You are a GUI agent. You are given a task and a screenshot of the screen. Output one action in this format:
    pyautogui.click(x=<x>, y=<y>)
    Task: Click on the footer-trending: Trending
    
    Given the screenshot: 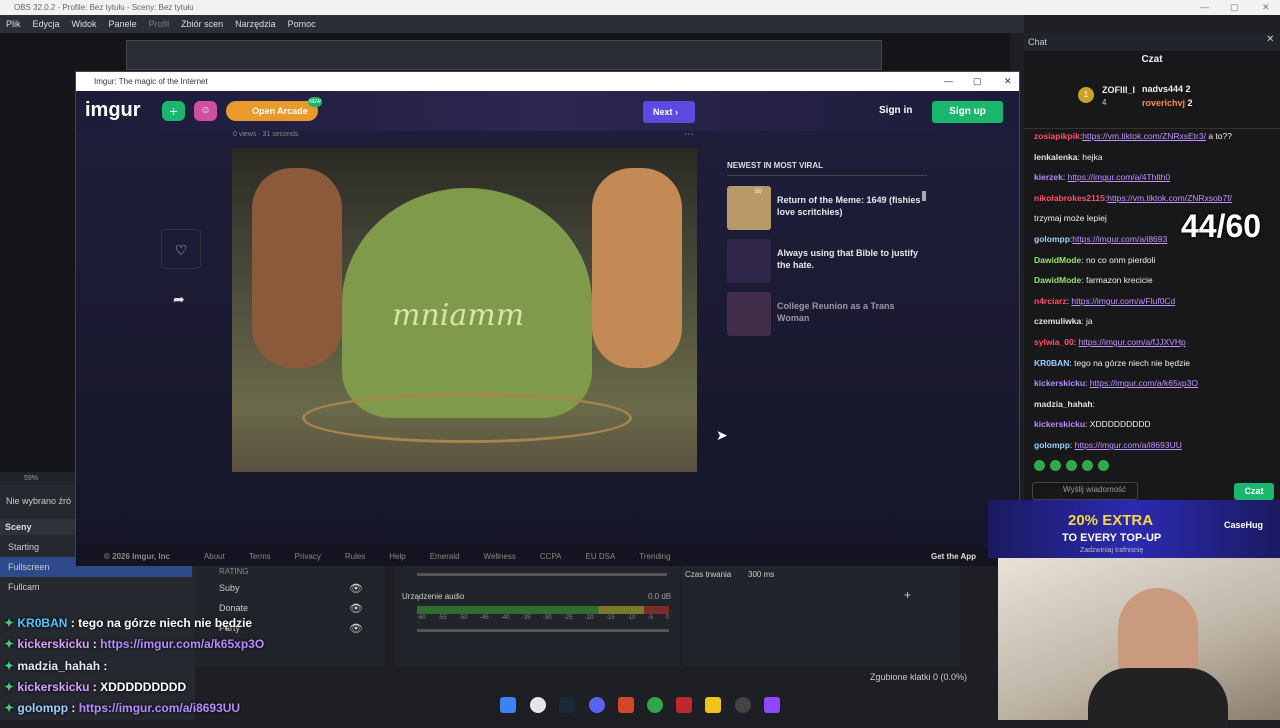 What is the action you would take?
    pyautogui.click(x=654, y=556)
    